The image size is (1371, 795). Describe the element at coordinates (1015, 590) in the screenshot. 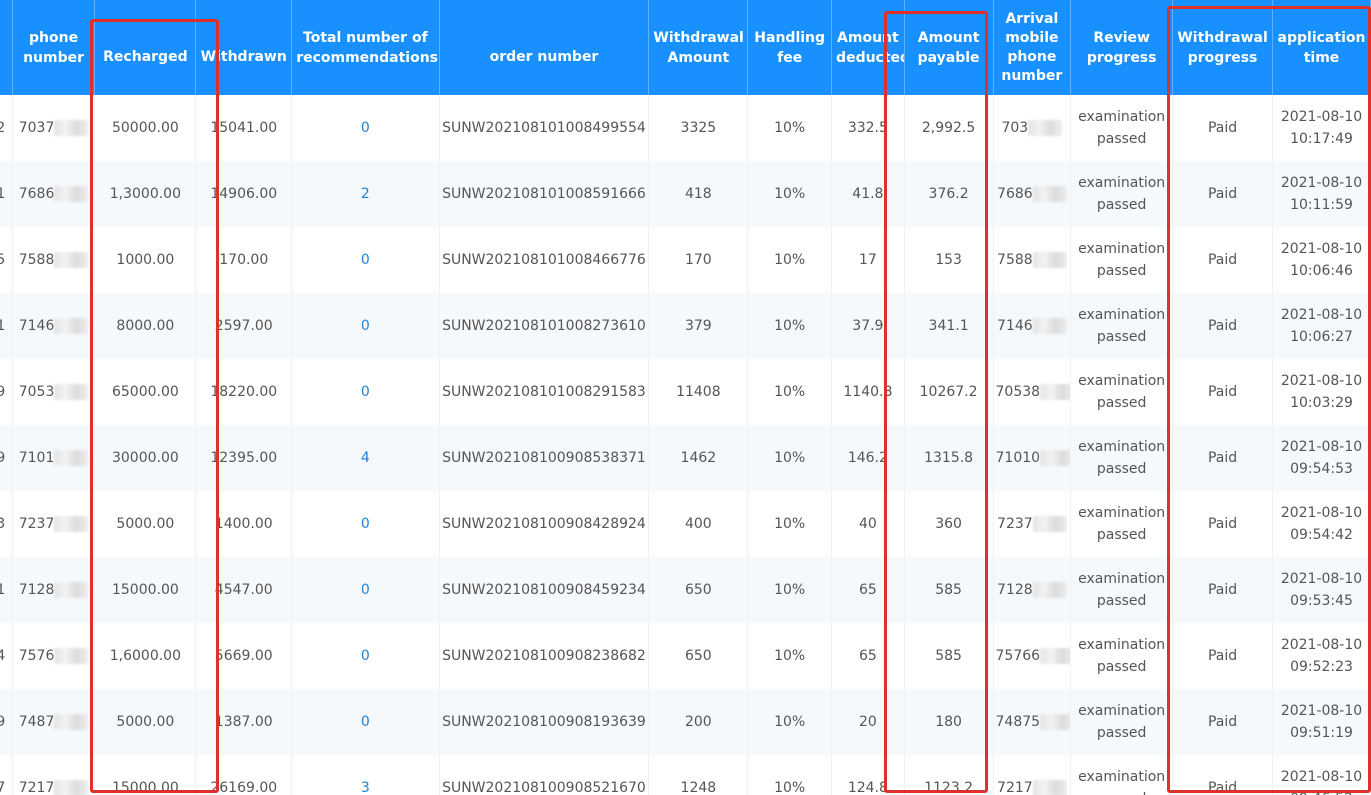

I see `arrival-phone-number-text: 7128` at that location.